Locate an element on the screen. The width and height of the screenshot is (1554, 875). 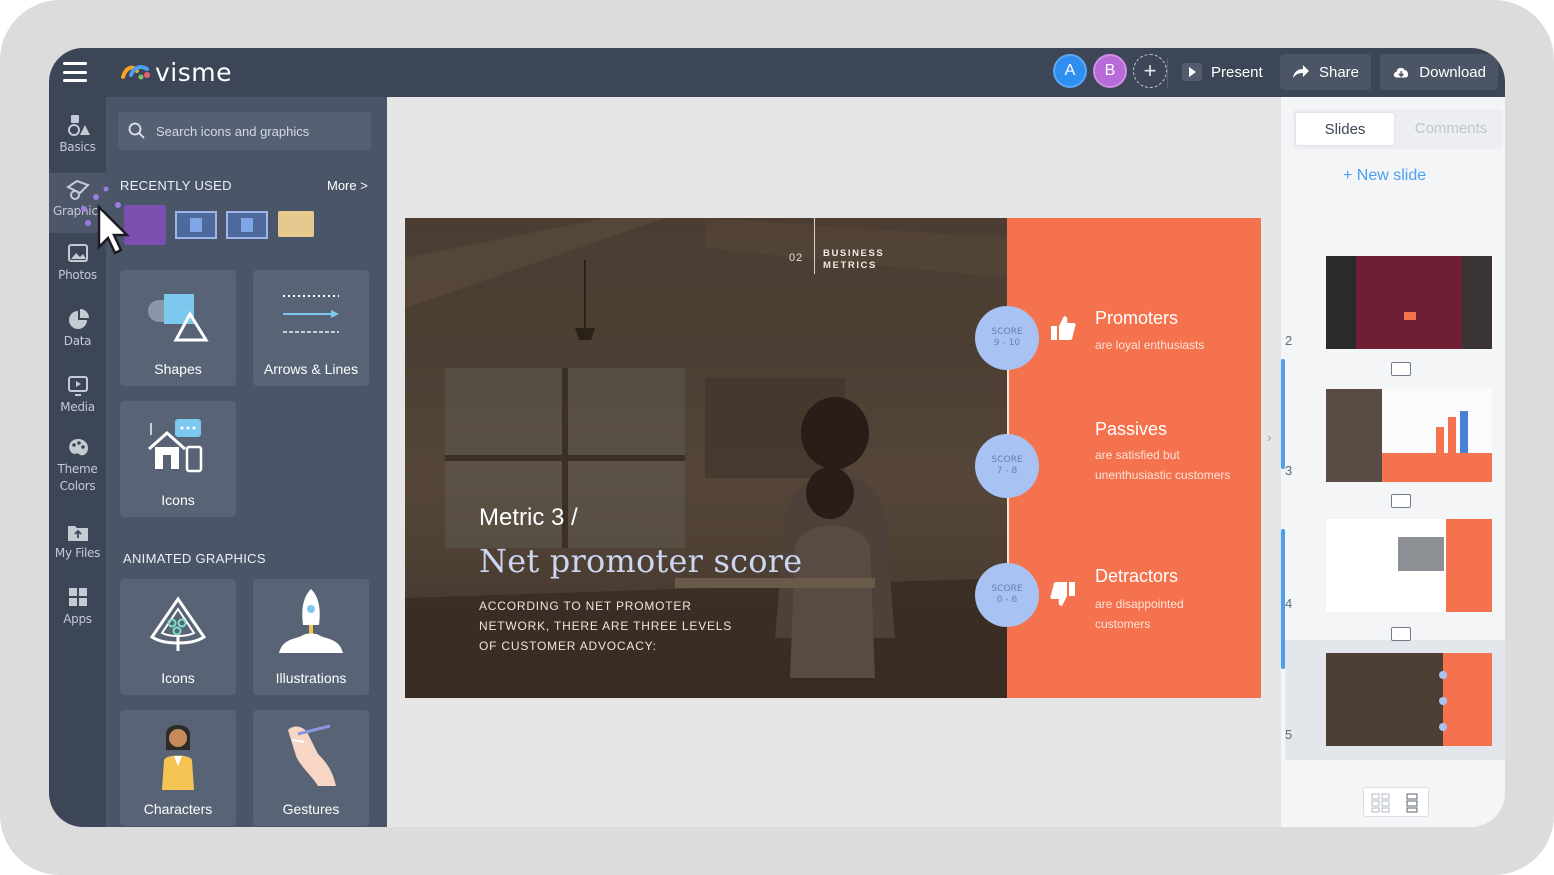
play-icon is located at coordinates (1192, 72).